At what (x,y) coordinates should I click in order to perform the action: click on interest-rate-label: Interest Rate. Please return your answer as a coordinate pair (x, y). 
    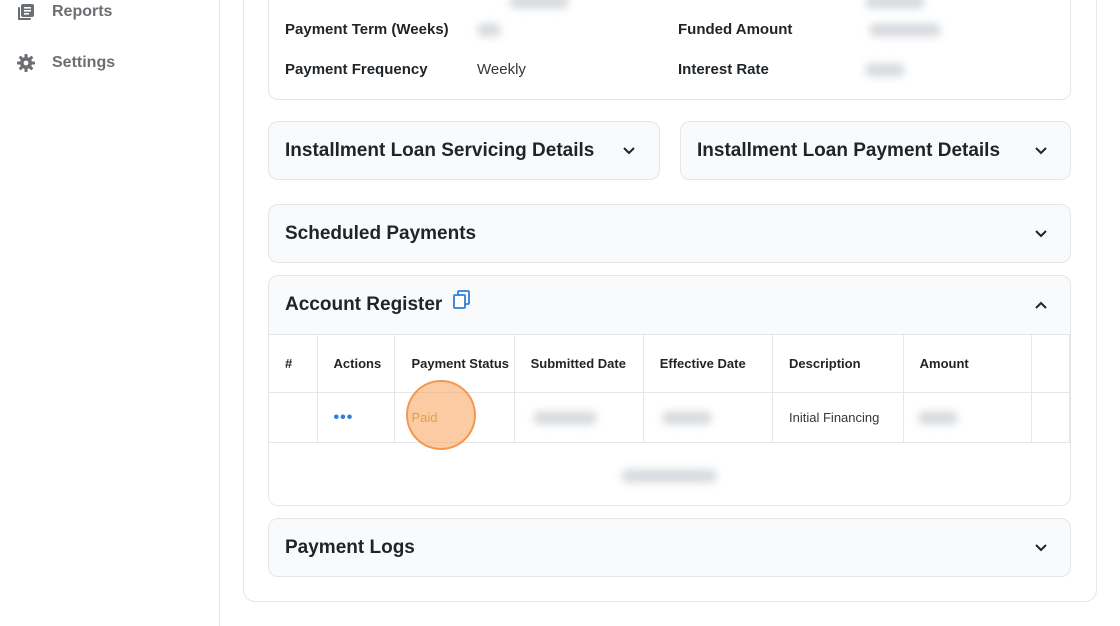
    Looking at the image, I should click on (723, 69).